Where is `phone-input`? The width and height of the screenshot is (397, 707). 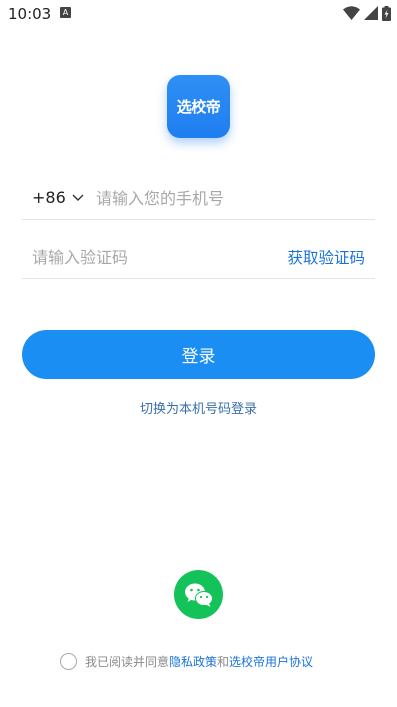
phone-input is located at coordinates (231, 198).